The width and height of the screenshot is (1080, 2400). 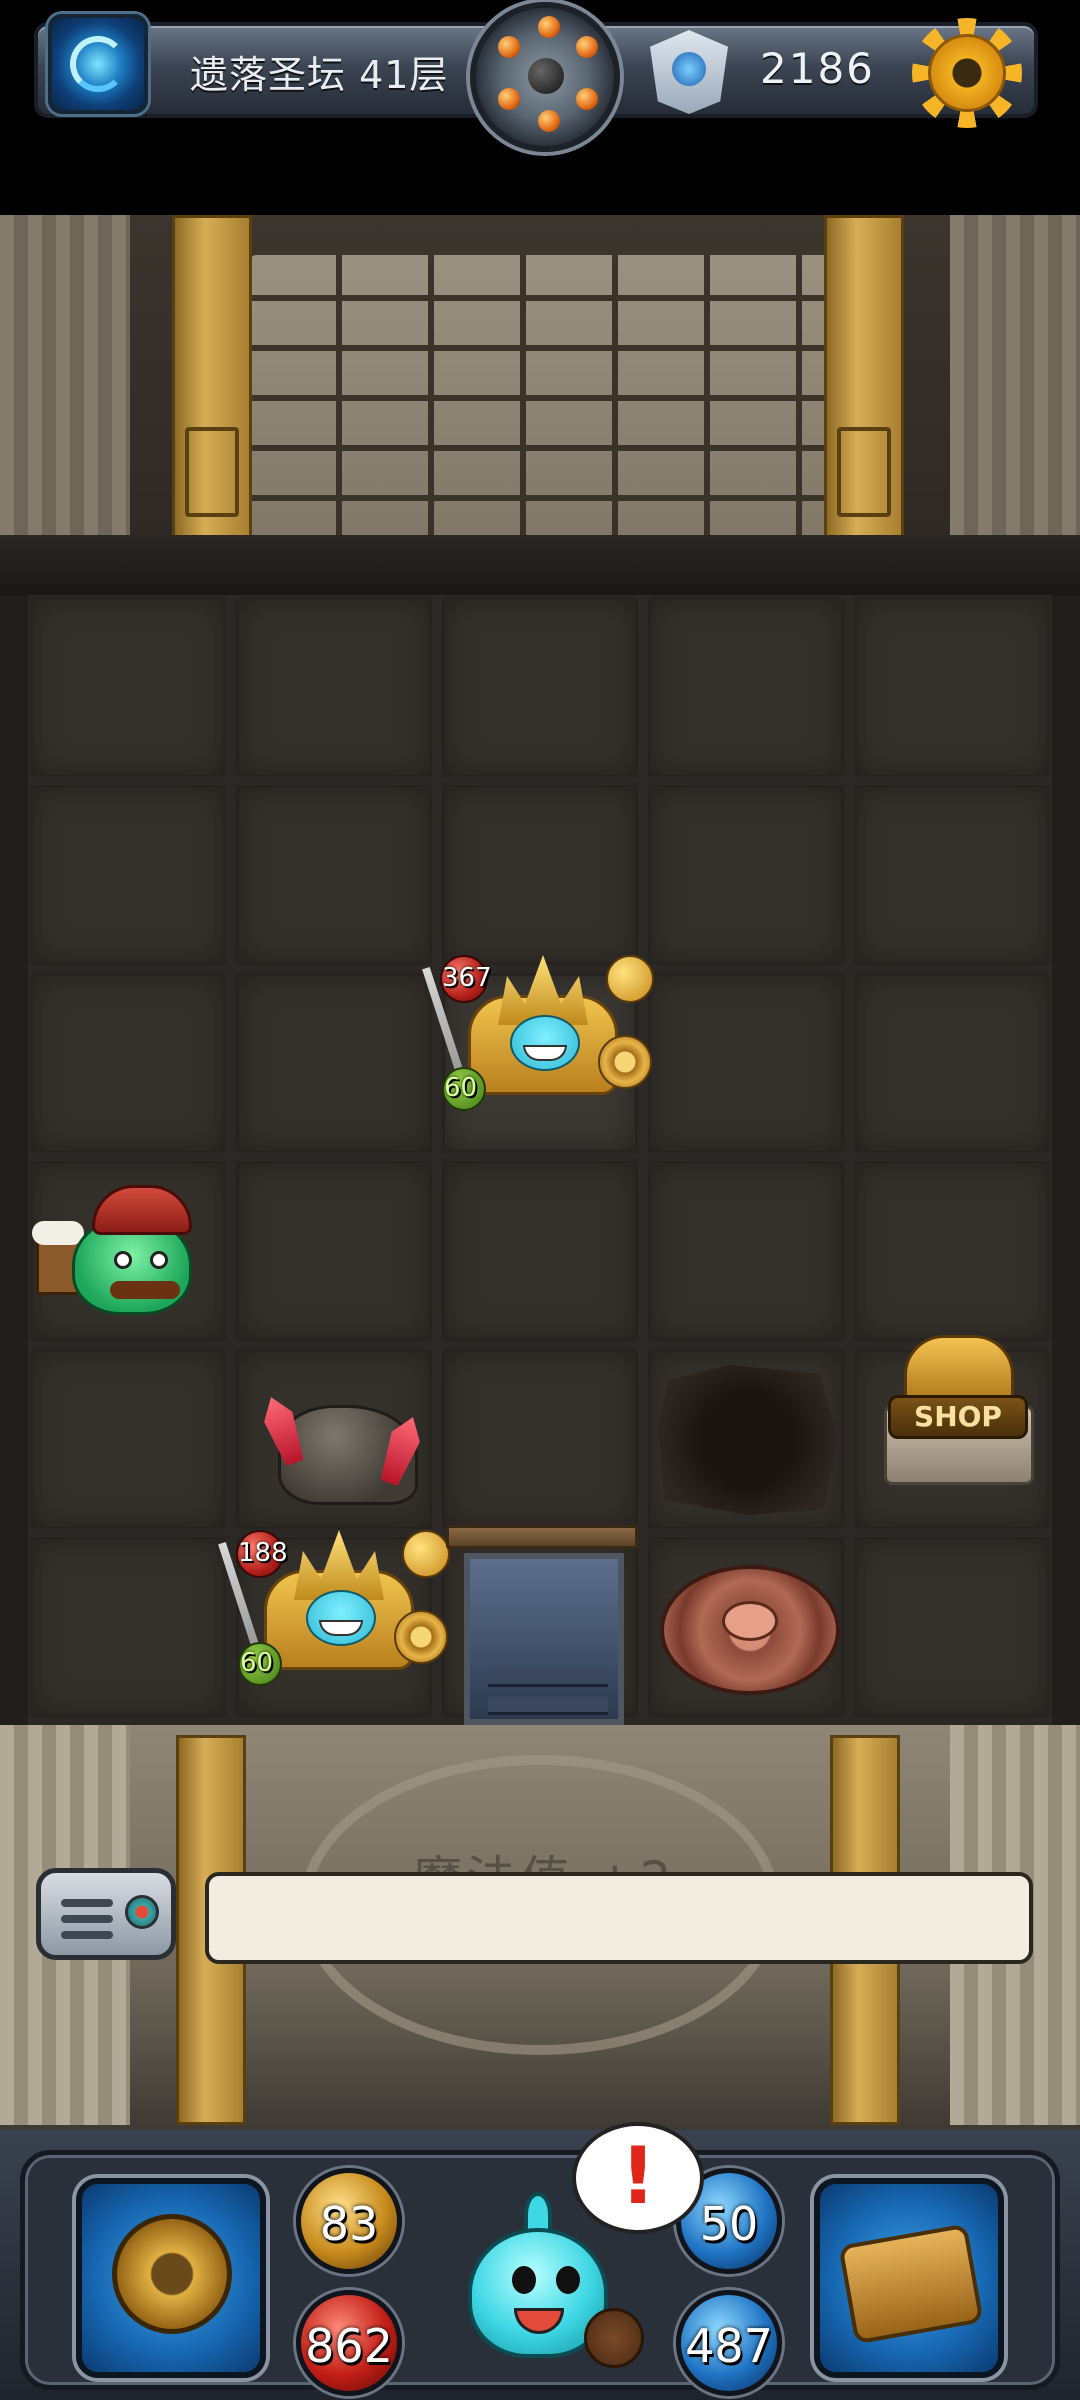 I want to click on spellbook-button, so click(x=909, y=2278).